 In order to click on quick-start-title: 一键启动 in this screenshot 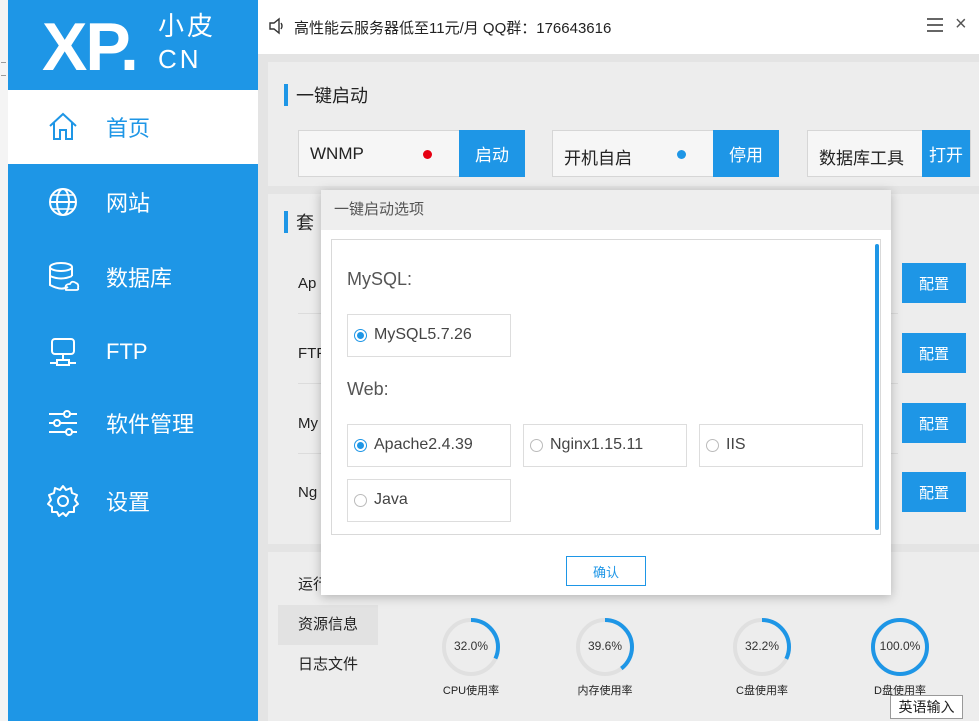, I will do `click(326, 95)`.